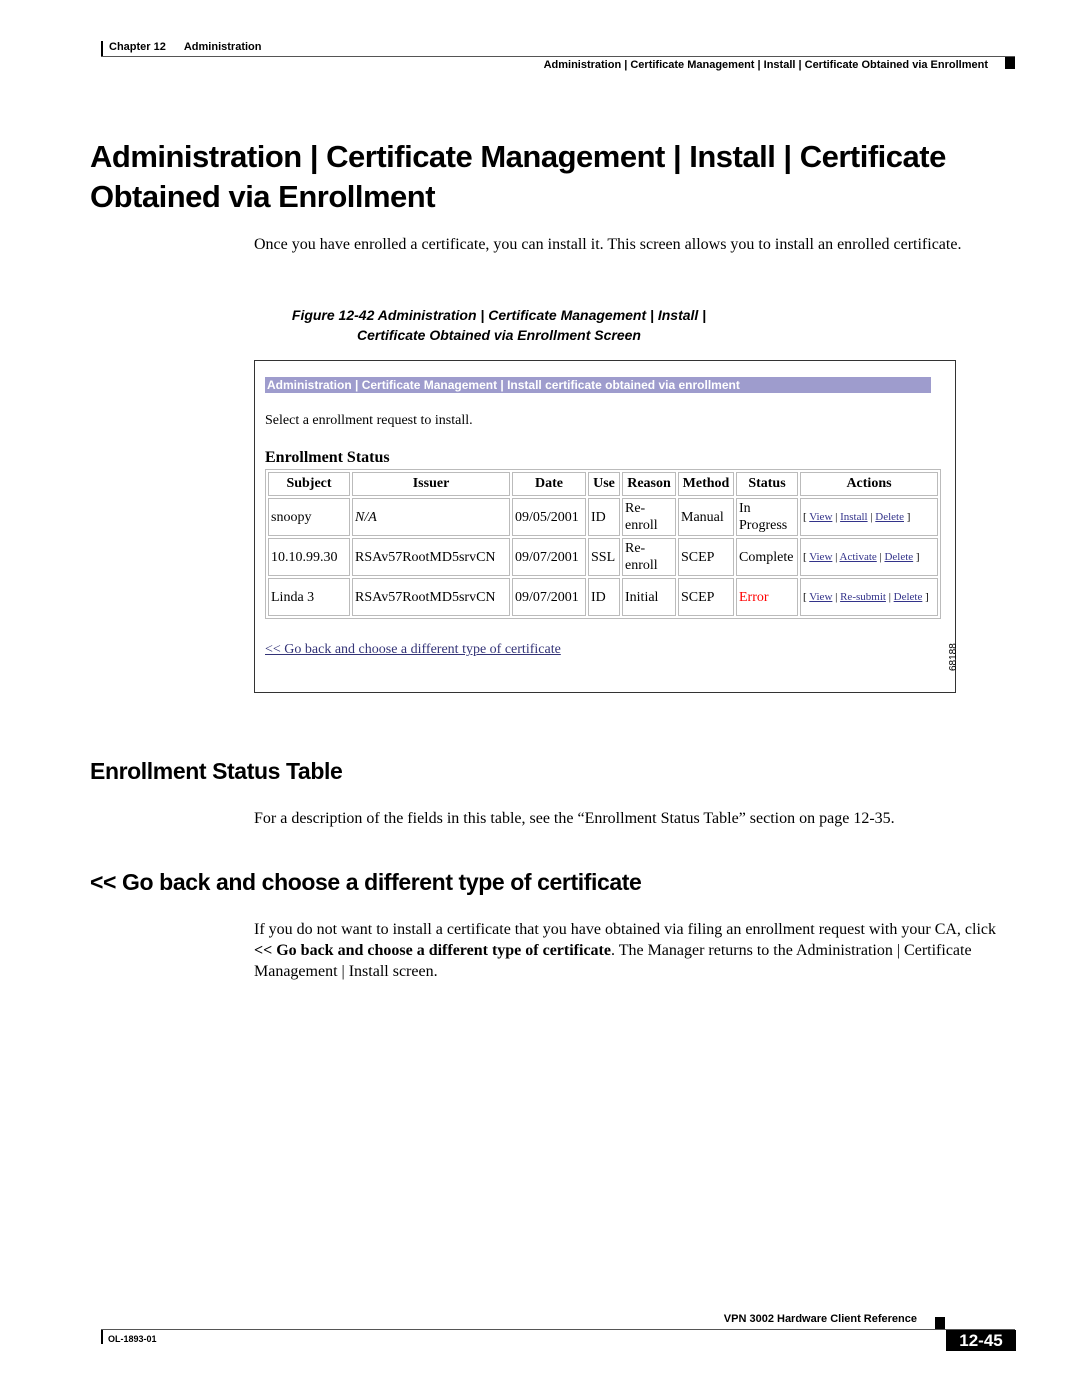 The width and height of the screenshot is (1080, 1397). I want to click on select-instruction: Select a enrollment request to install., so click(369, 420).